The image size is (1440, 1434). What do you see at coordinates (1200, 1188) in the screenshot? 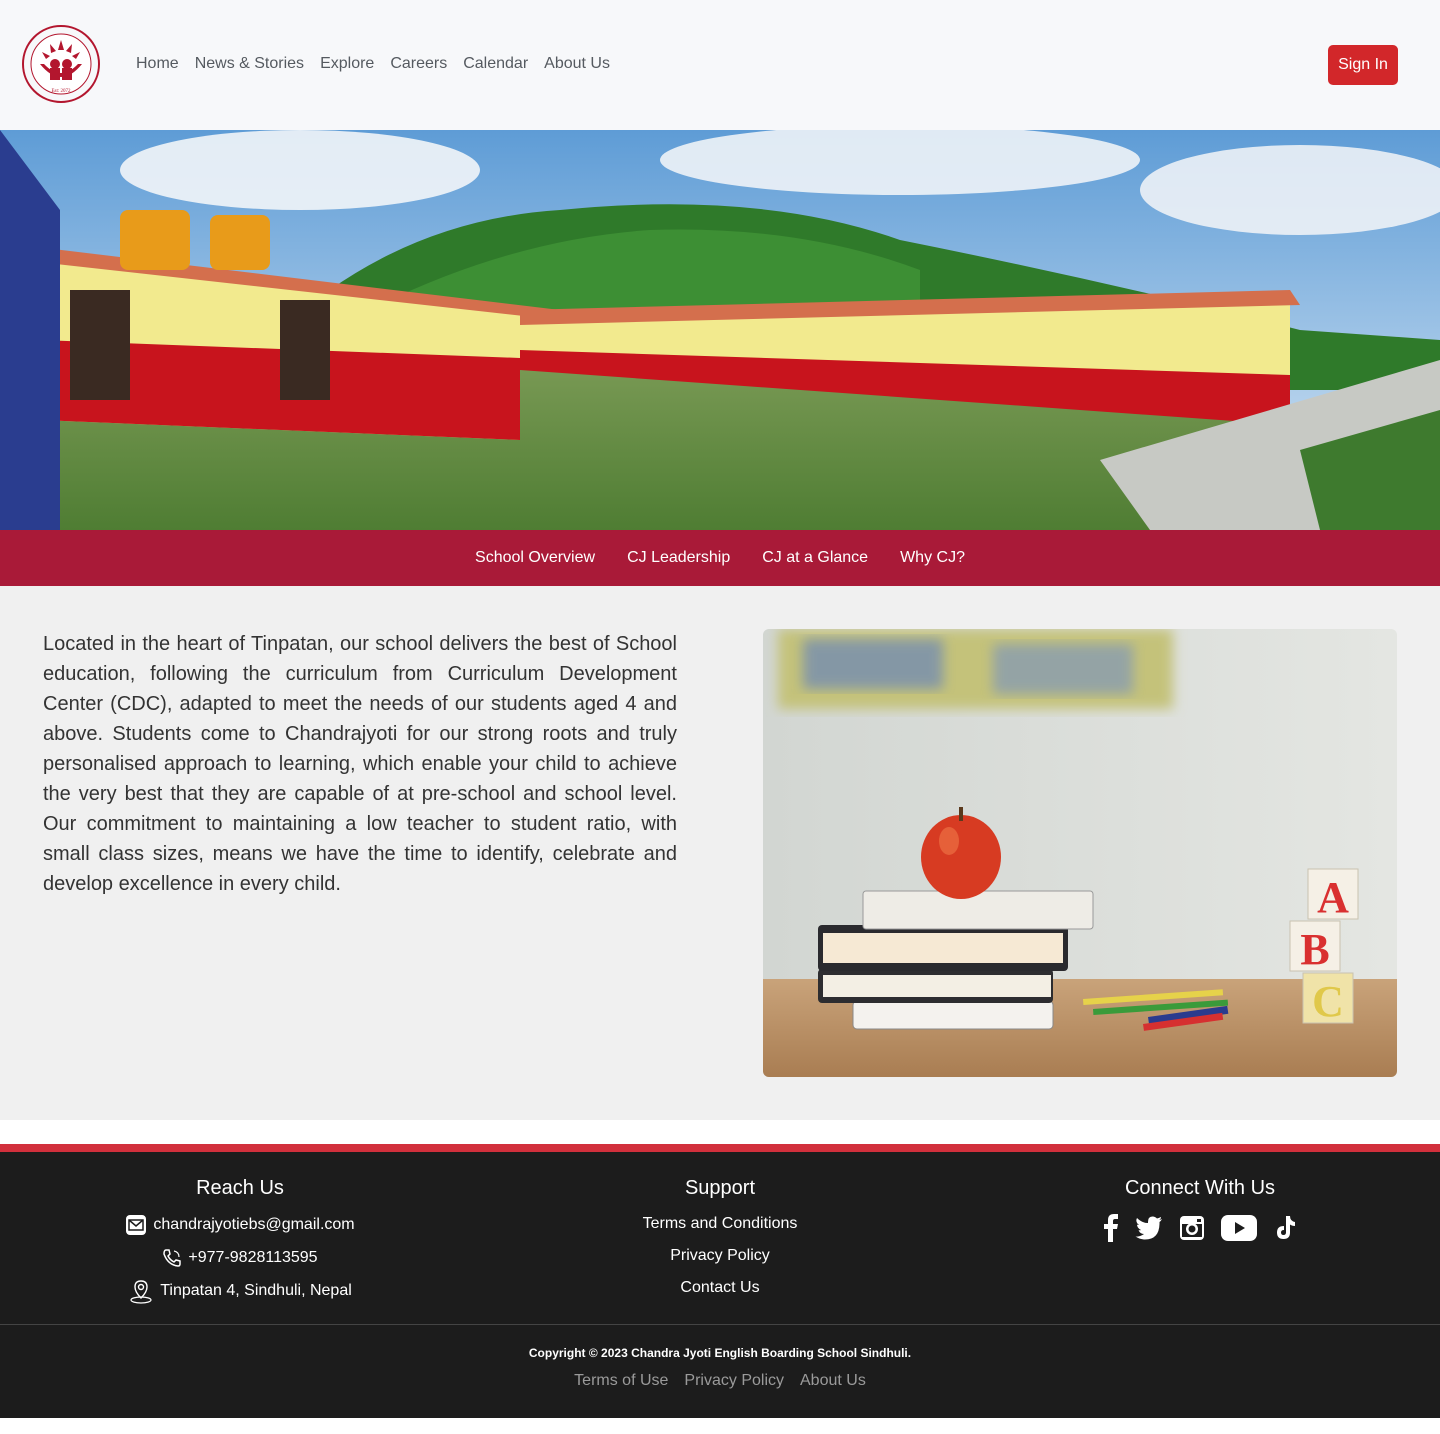
I see `connect-title: Connect With Us` at bounding box center [1200, 1188].